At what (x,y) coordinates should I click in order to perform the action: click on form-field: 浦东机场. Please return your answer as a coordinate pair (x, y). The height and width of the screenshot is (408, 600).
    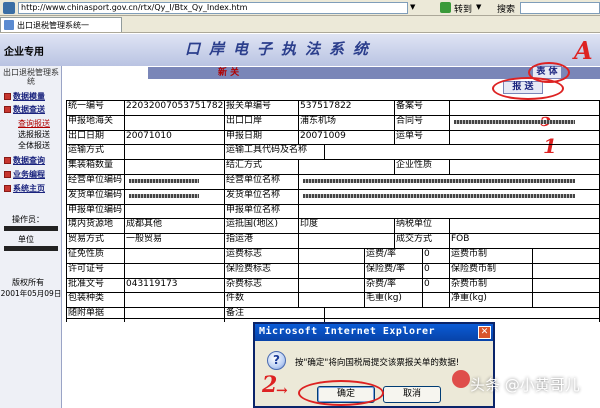
    Looking at the image, I should click on (346, 122).